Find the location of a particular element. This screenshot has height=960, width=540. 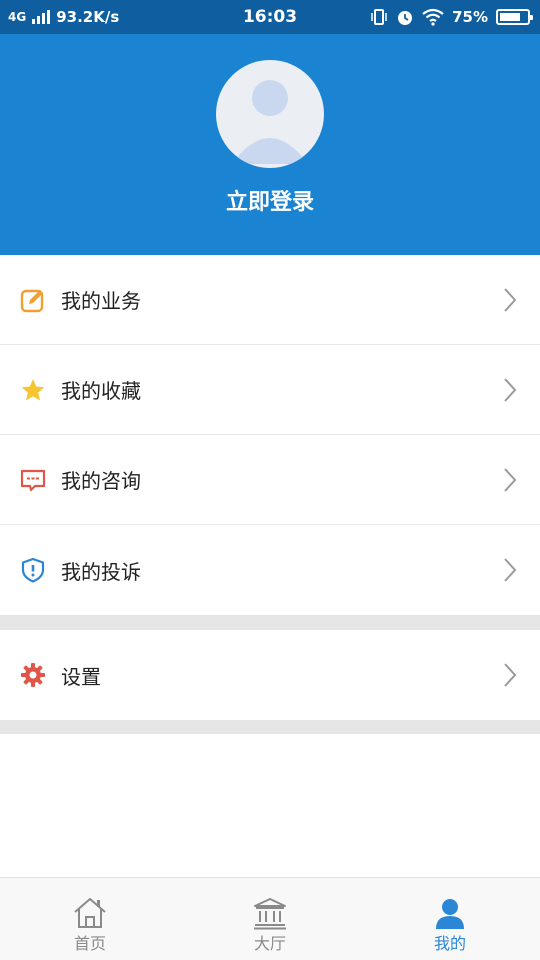

menu-item-my-favorites: 我的收藏 is located at coordinates (270, 390).